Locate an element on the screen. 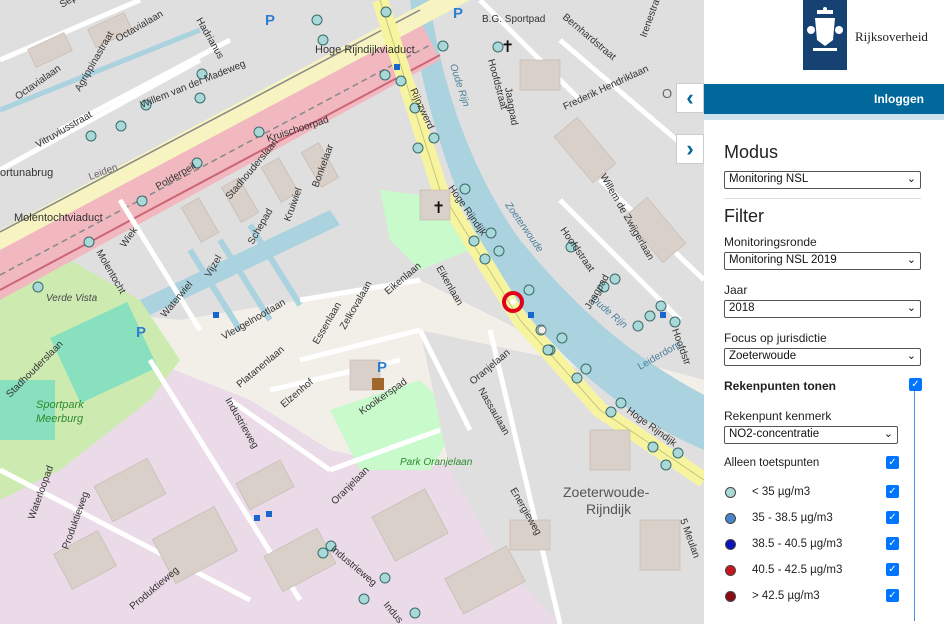 The height and width of the screenshot is (624, 944). legend-label: > 42.5 µg/m3 is located at coordinates (786, 596).